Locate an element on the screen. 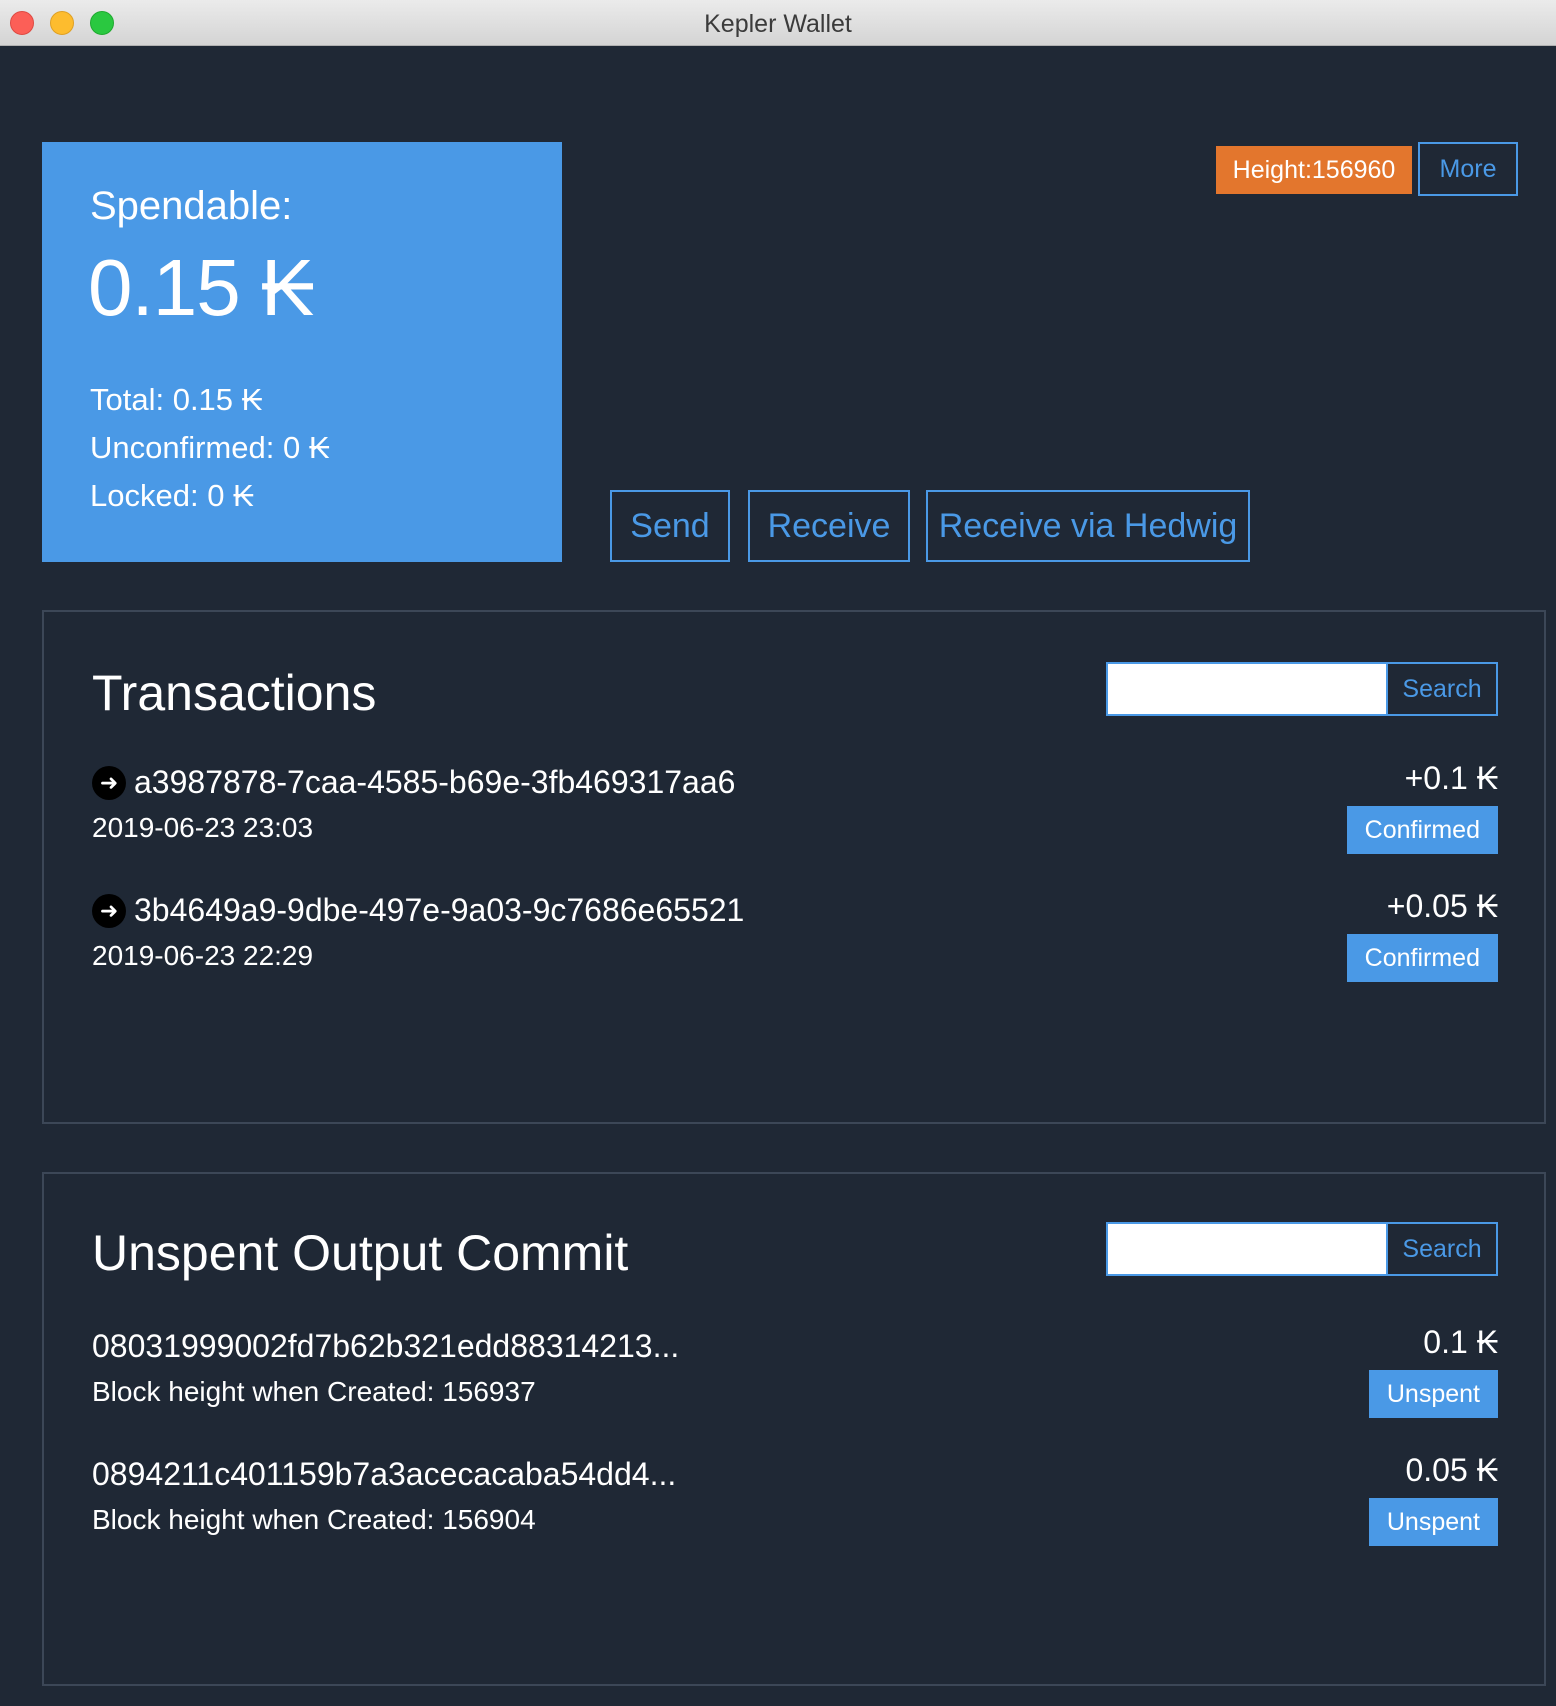 This screenshot has height=1706, width=1556. transaction-date: 2019-06-23 23:03 is located at coordinates (203, 827).